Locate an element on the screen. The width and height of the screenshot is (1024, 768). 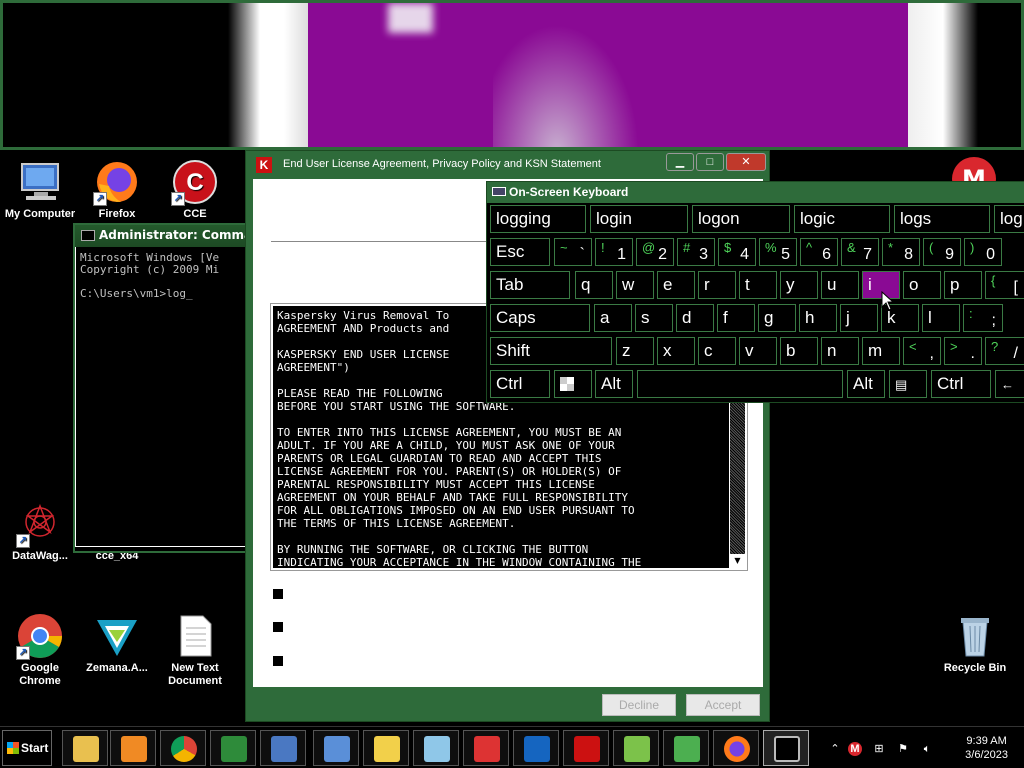
key-2: @2 is located at coordinates (655, 252).